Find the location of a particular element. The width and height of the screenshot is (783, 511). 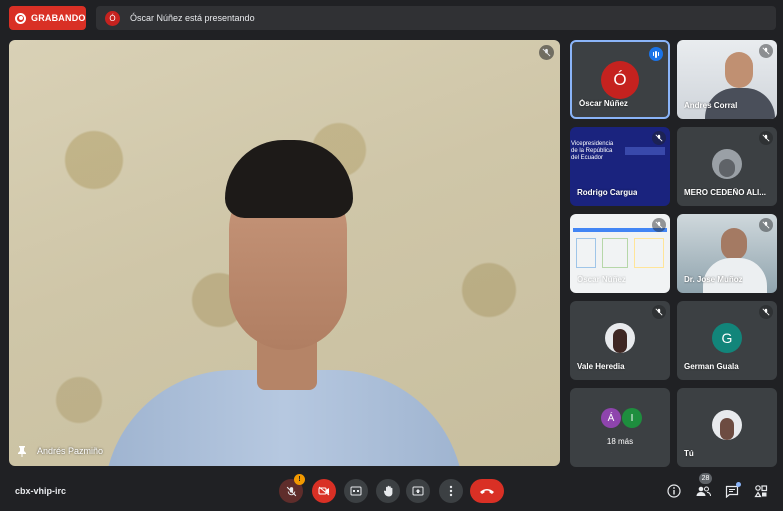

pin-icon is located at coordinates (22, 451).